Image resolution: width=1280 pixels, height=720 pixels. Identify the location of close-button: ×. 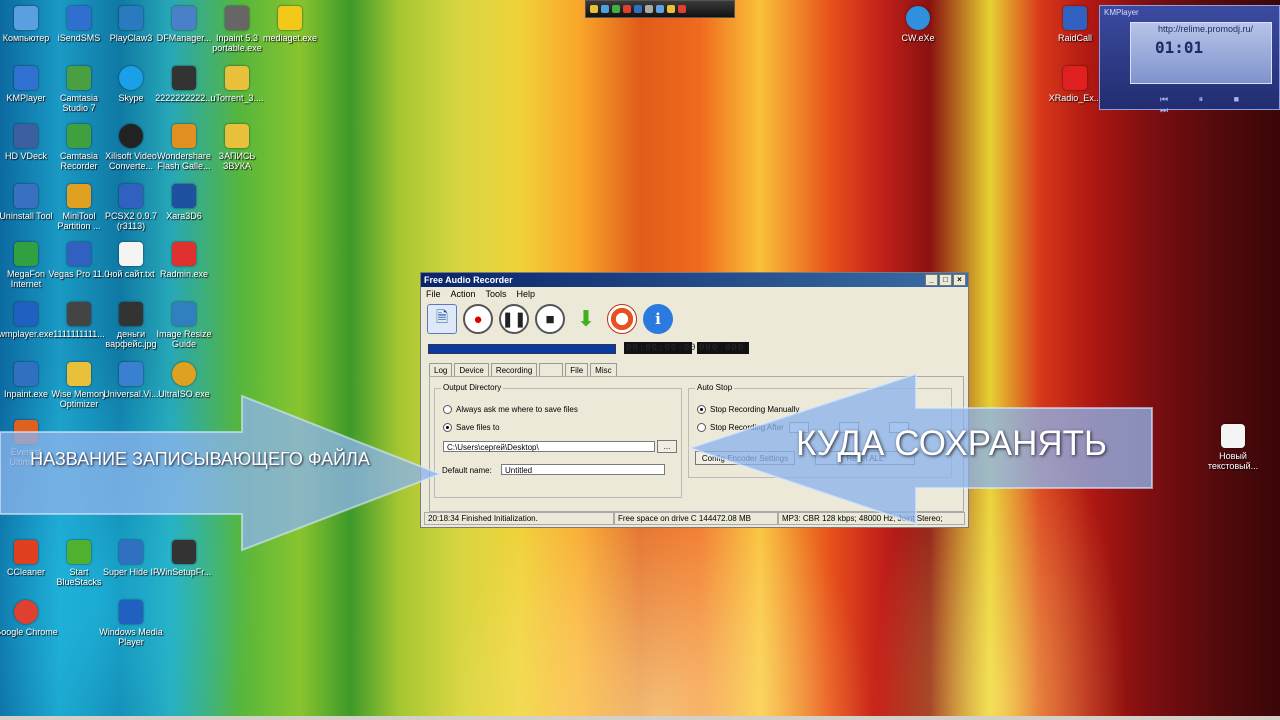
(959, 280).